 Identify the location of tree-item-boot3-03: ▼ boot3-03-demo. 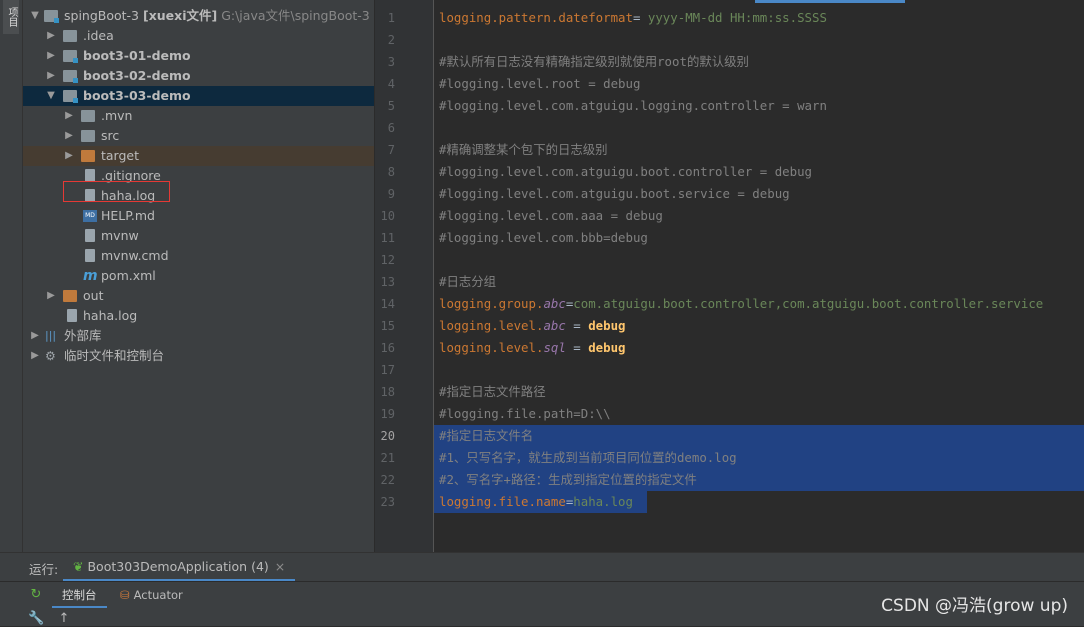
(198, 96).